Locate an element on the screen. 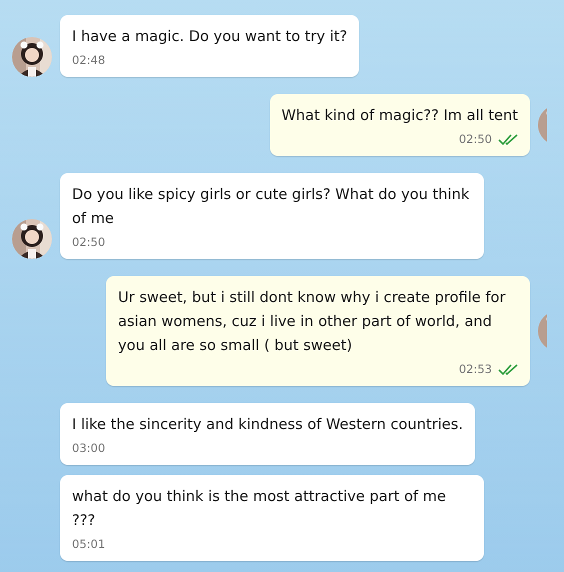 Image resolution: width=564 pixels, height=572 pixels. message-text: Ur sweet, but i still dont know why i create profile for asian womens, cuz i live in other part of world, and you all are so small ( but sweet) is located at coordinates (312, 322).